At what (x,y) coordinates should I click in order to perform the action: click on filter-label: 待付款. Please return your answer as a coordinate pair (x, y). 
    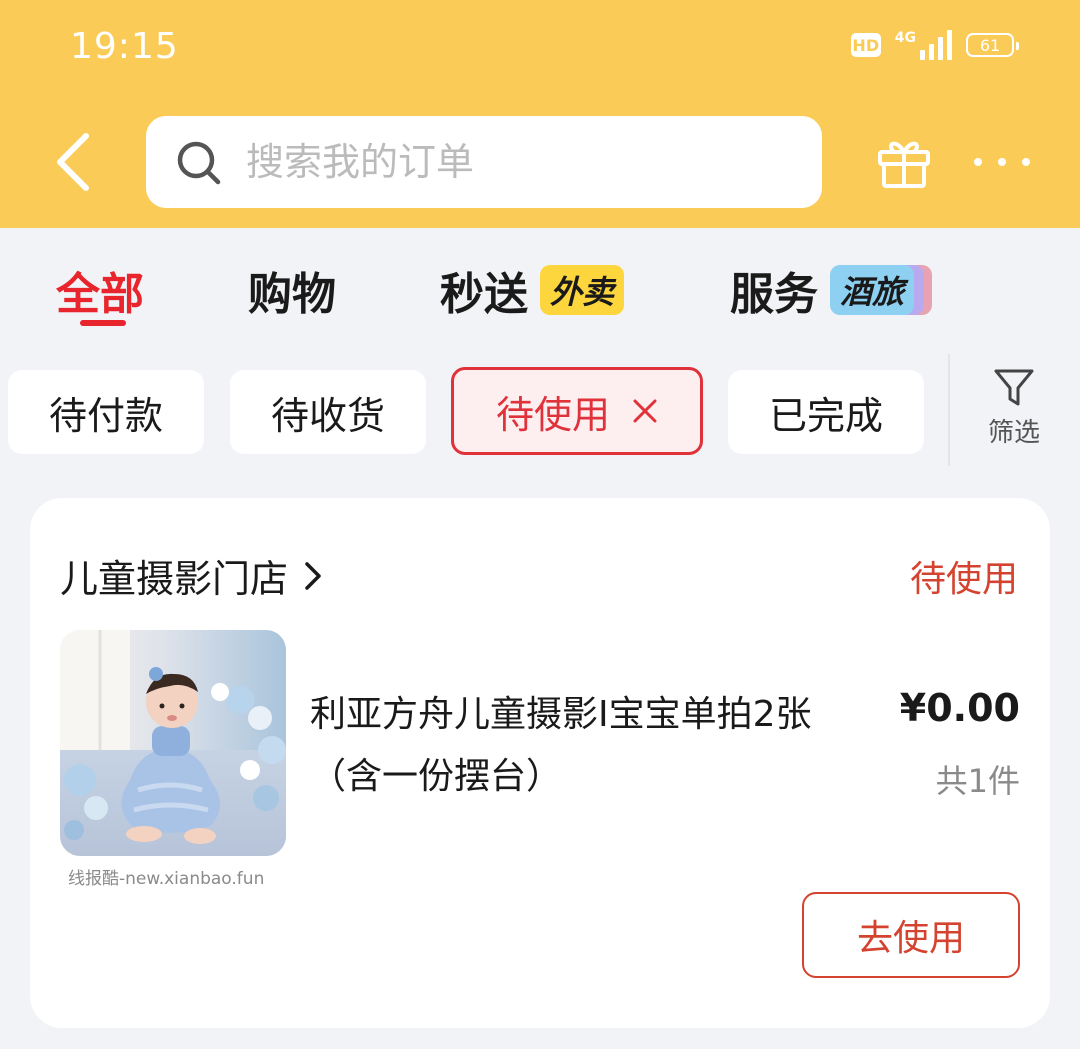
    Looking at the image, I should click on (105, 415).